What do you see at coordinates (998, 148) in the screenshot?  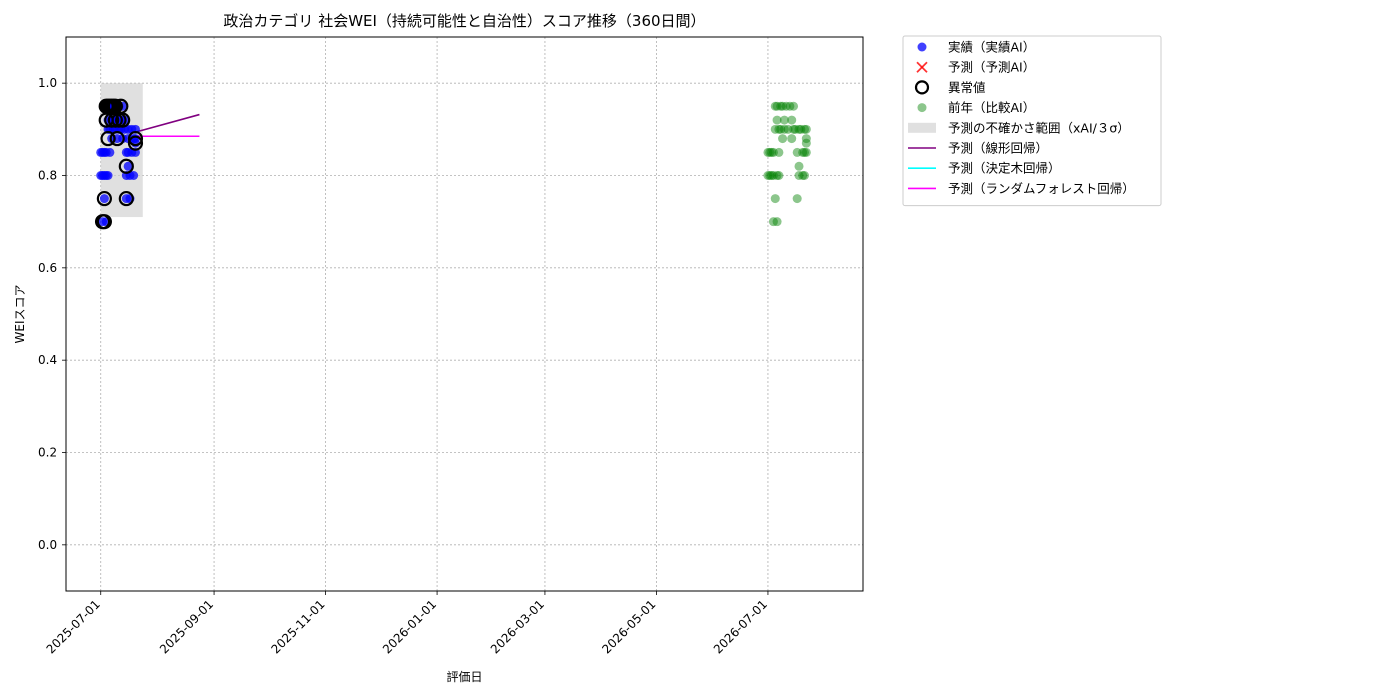 I see `legend-label: 予測（線形回帰）` at bounding box center [998, 148].